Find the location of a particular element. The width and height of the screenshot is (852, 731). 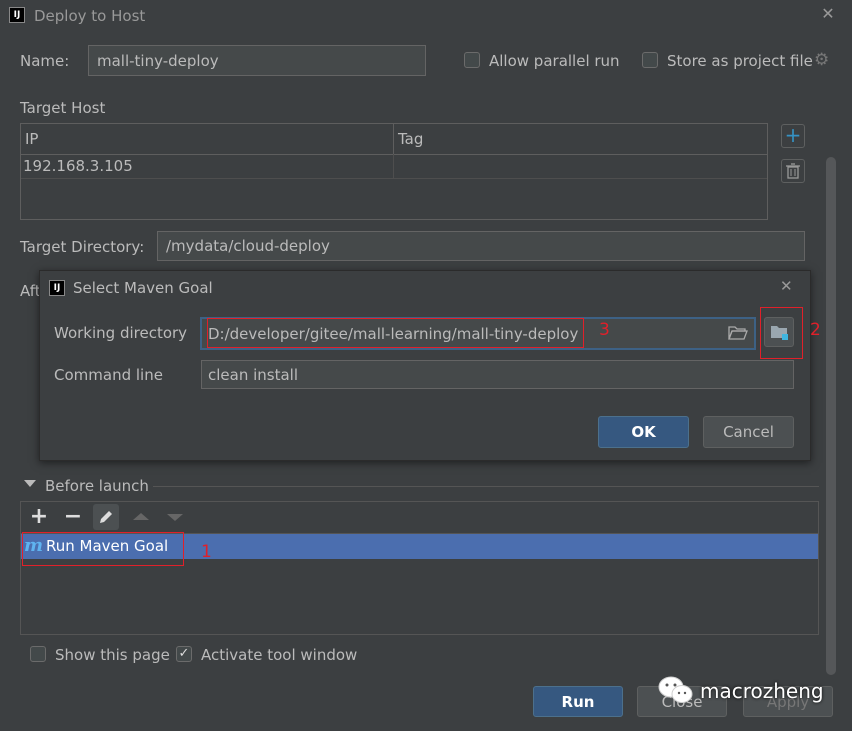

activate-tool-checkbox: ✓ is located at coordinates (184, 654).